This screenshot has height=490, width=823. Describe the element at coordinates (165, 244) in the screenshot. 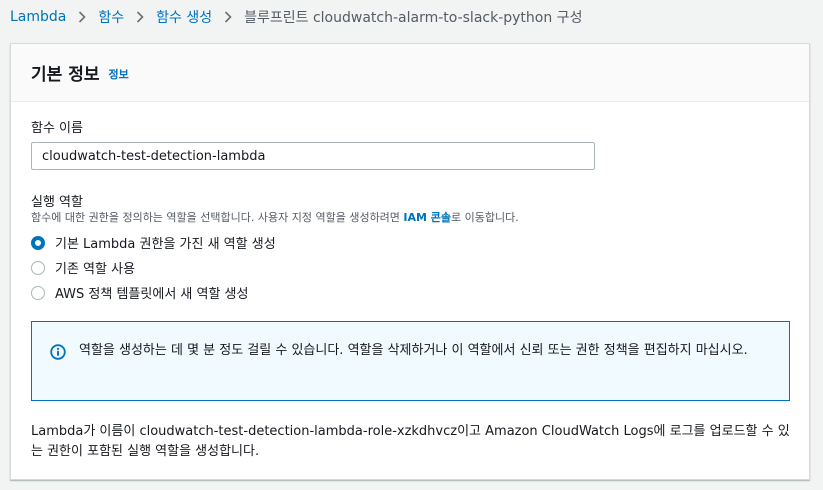

I see `radio-label: 기본 Lambda 권한을 가진 새 역할 생성` at that location.